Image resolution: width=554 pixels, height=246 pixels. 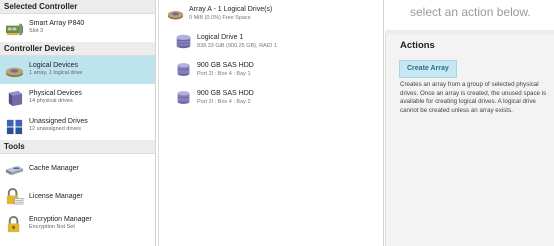 I want to click on sidebar-item-encryption-manager: Encryption Manager Encryption Not Set, so click(x=77, y=224).